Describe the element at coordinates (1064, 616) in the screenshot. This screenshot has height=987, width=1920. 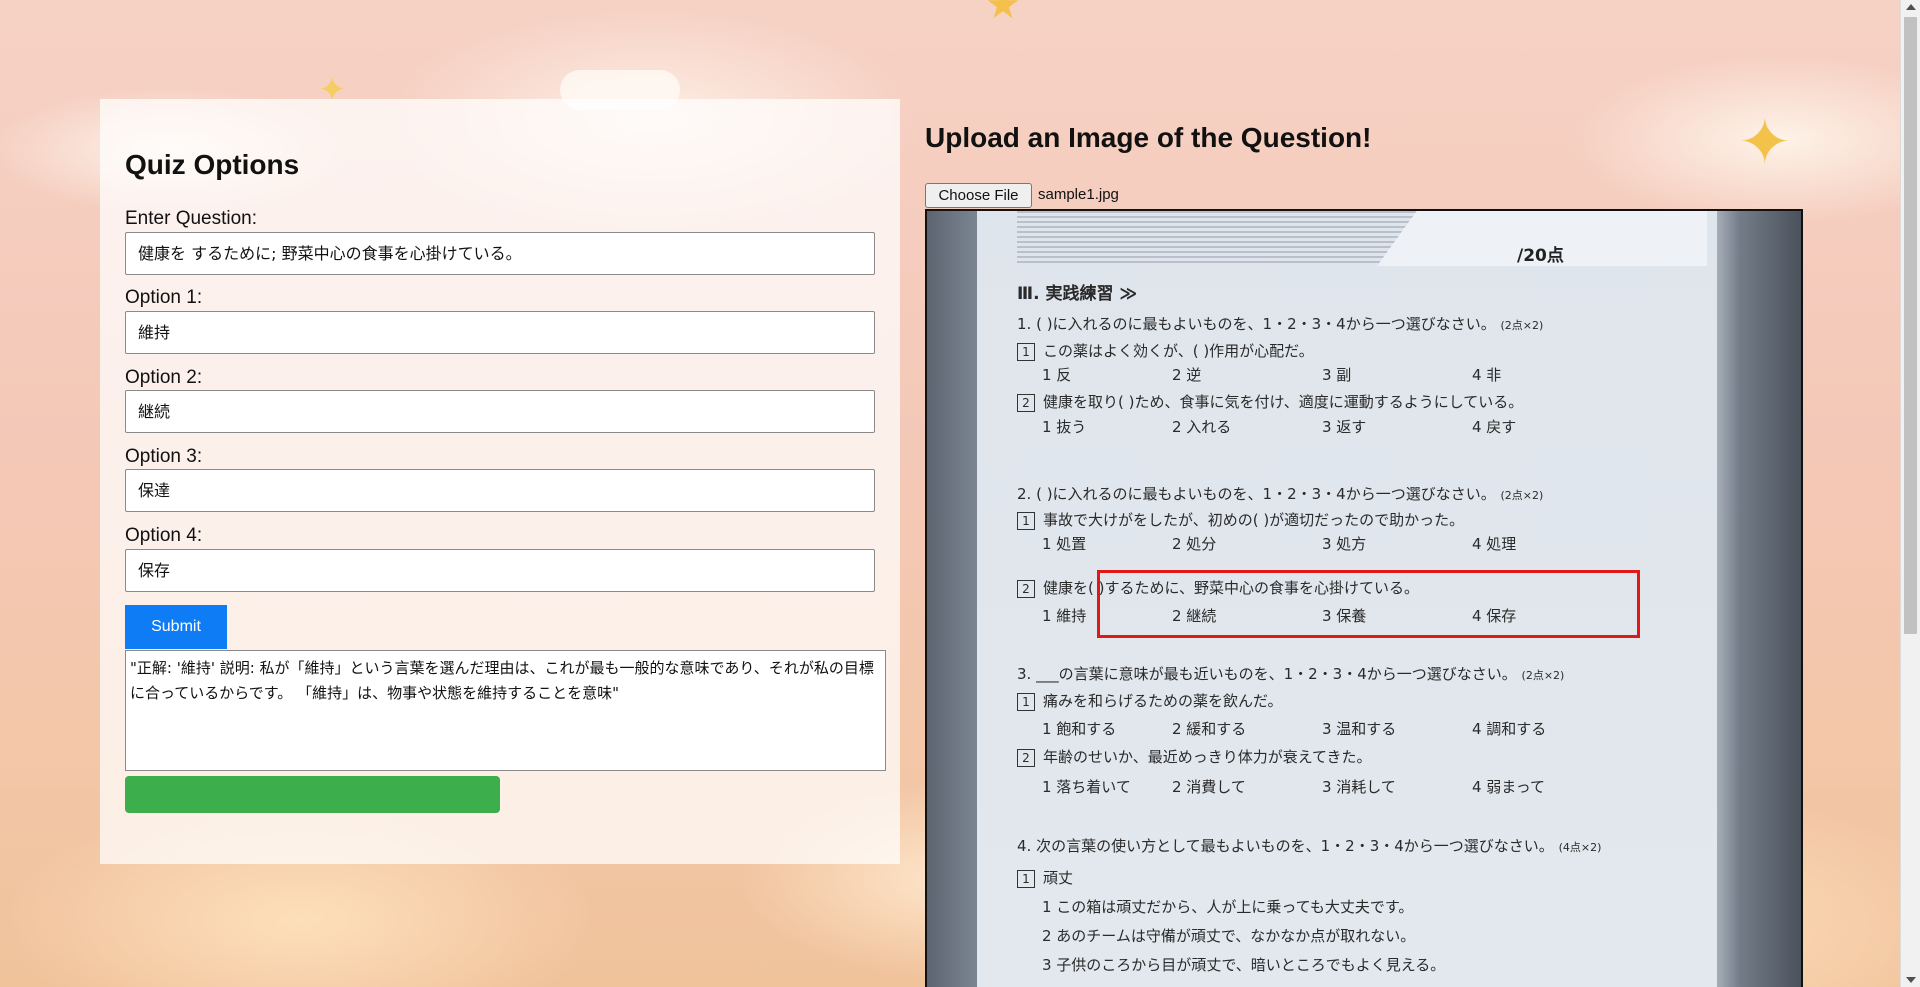
I see `choice: 1 維持` at that location.